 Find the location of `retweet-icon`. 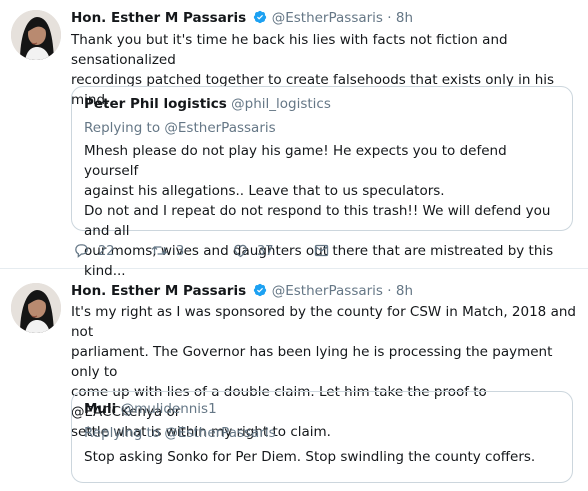

retweet-icon is located at coordinates (159, 250).